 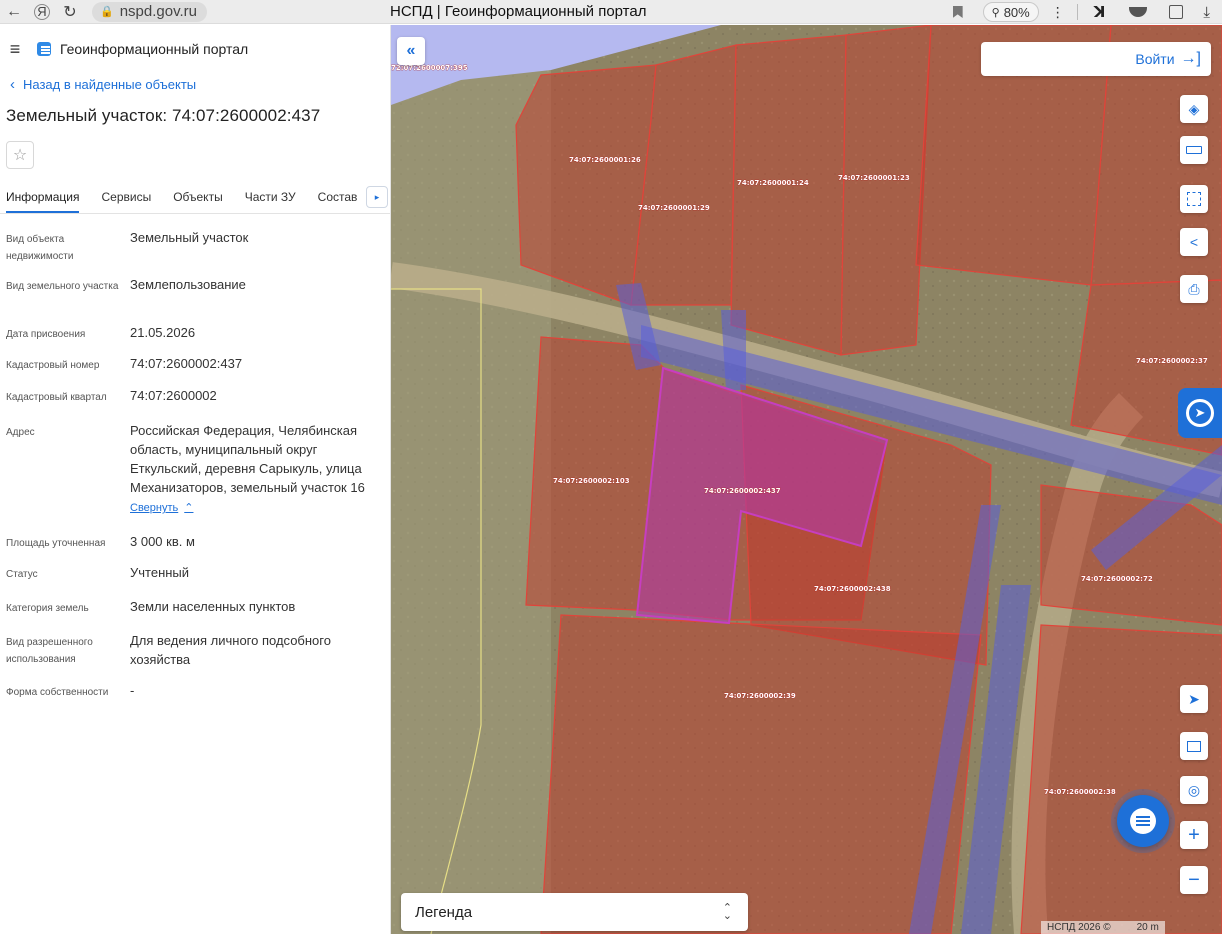 What do you see at coordinates (15, 49) in the screenshot?
I see `hamburger-menu-icon: ≡` at bounding box center [15, 49].